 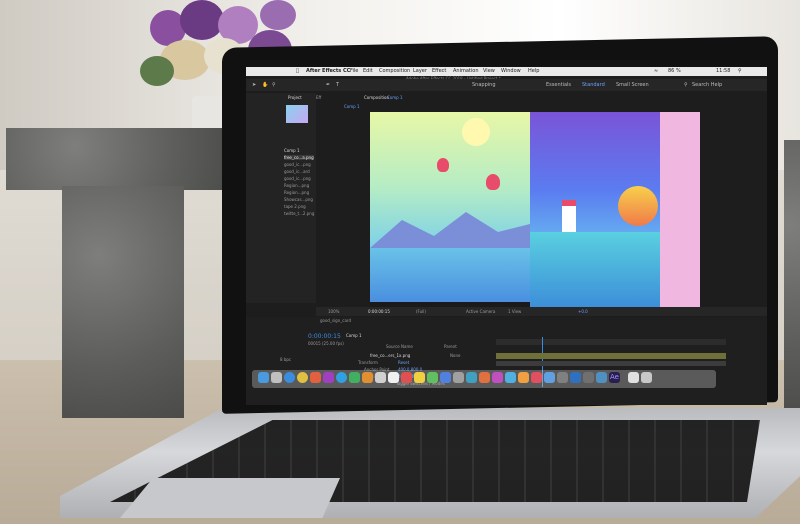 What do you see at coordinates (489, 71) in the screenshot?
I see `menu-view: View` at bounding box center [489, 71].